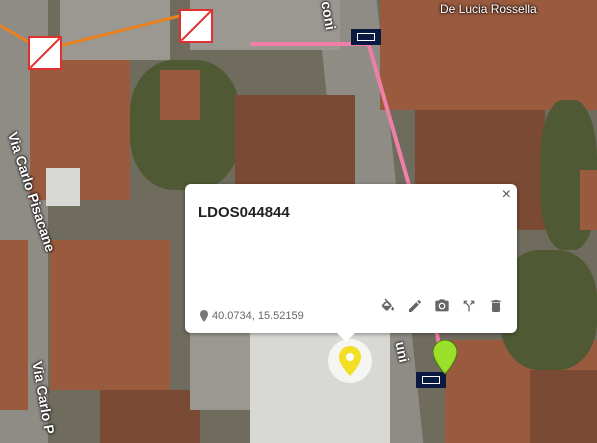  I want to click on popup-title: LDOS044844, so click(244, 212).